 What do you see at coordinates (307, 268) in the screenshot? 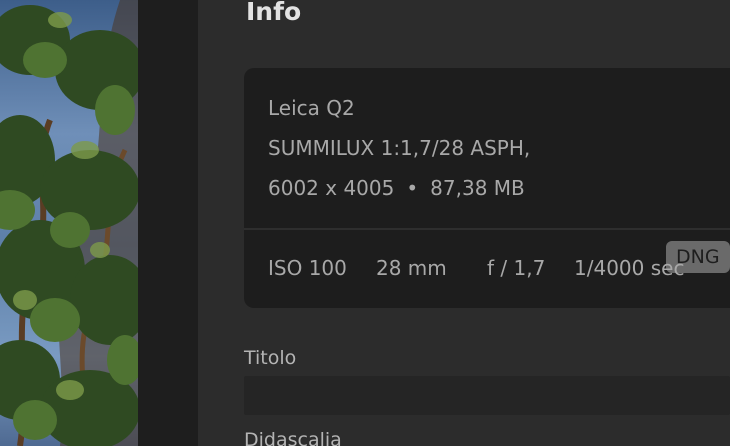
I see `exif-iso: ISO 100` at bounding box center [307, 268].